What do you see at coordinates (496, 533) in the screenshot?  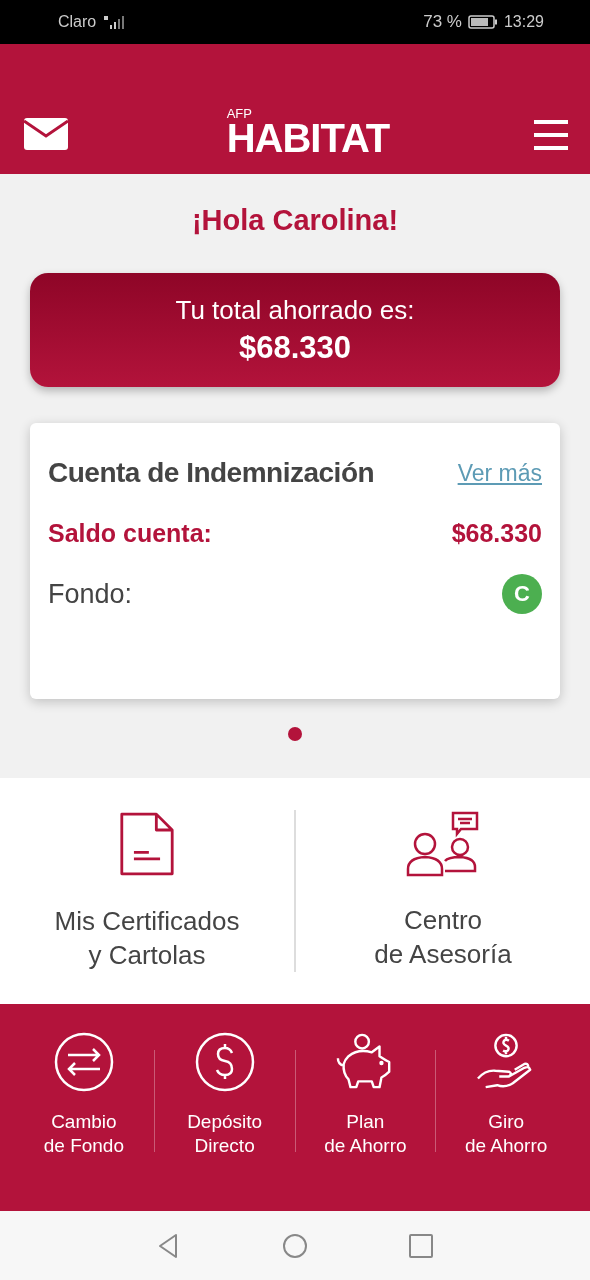 I see `balance-amount: $68.330` at bounding box center [496, 533].